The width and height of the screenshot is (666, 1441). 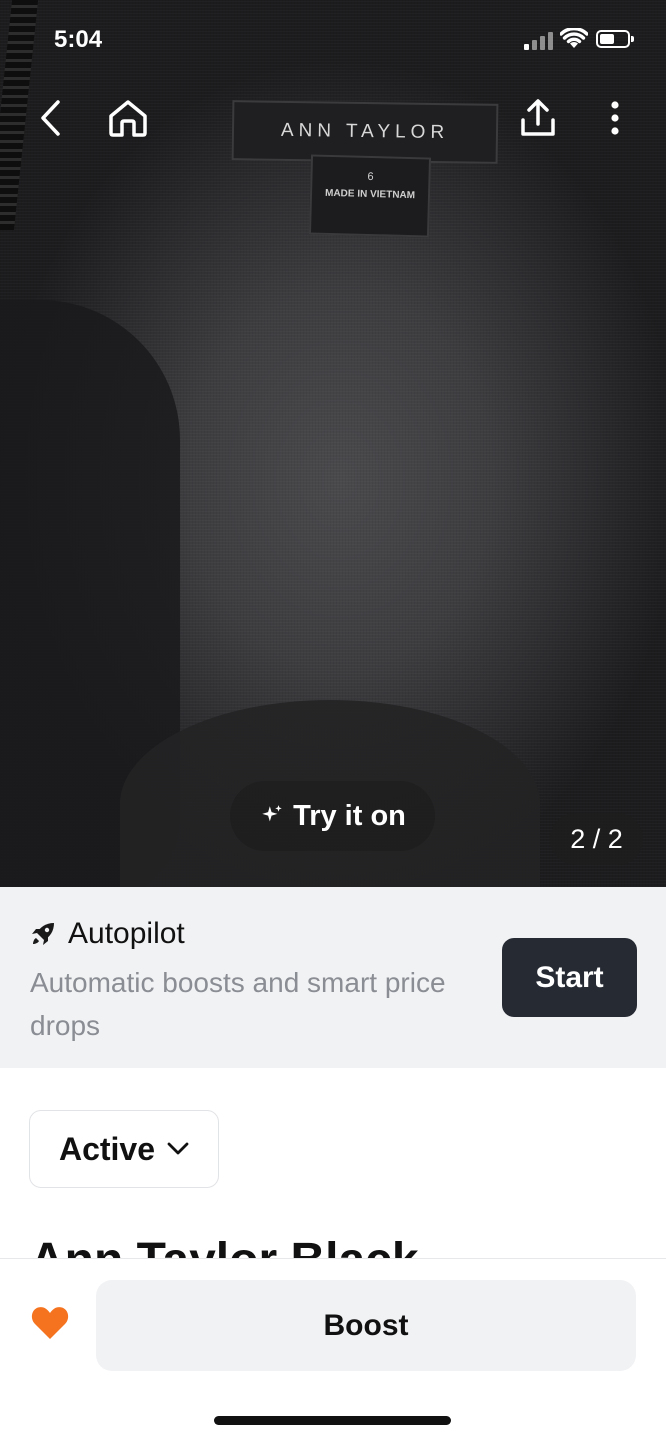 What do you see at coordinates (332, 1420) in the screenshot?
I see `home-indicator` at bounding box center [332, 1420].